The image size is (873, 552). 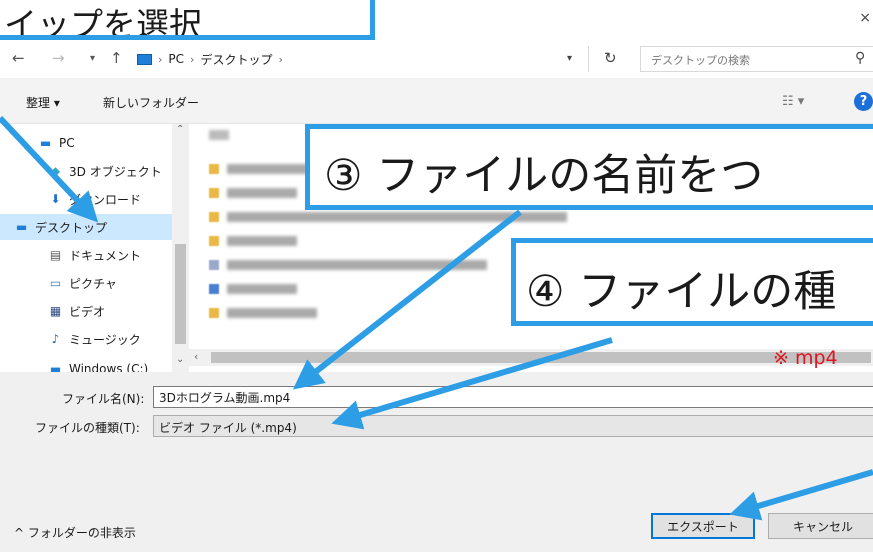 What do you see at coordinates (805, 358) in the screenshot?
I see `callout-note: ※ mp4` at bounding box center [805, 358].